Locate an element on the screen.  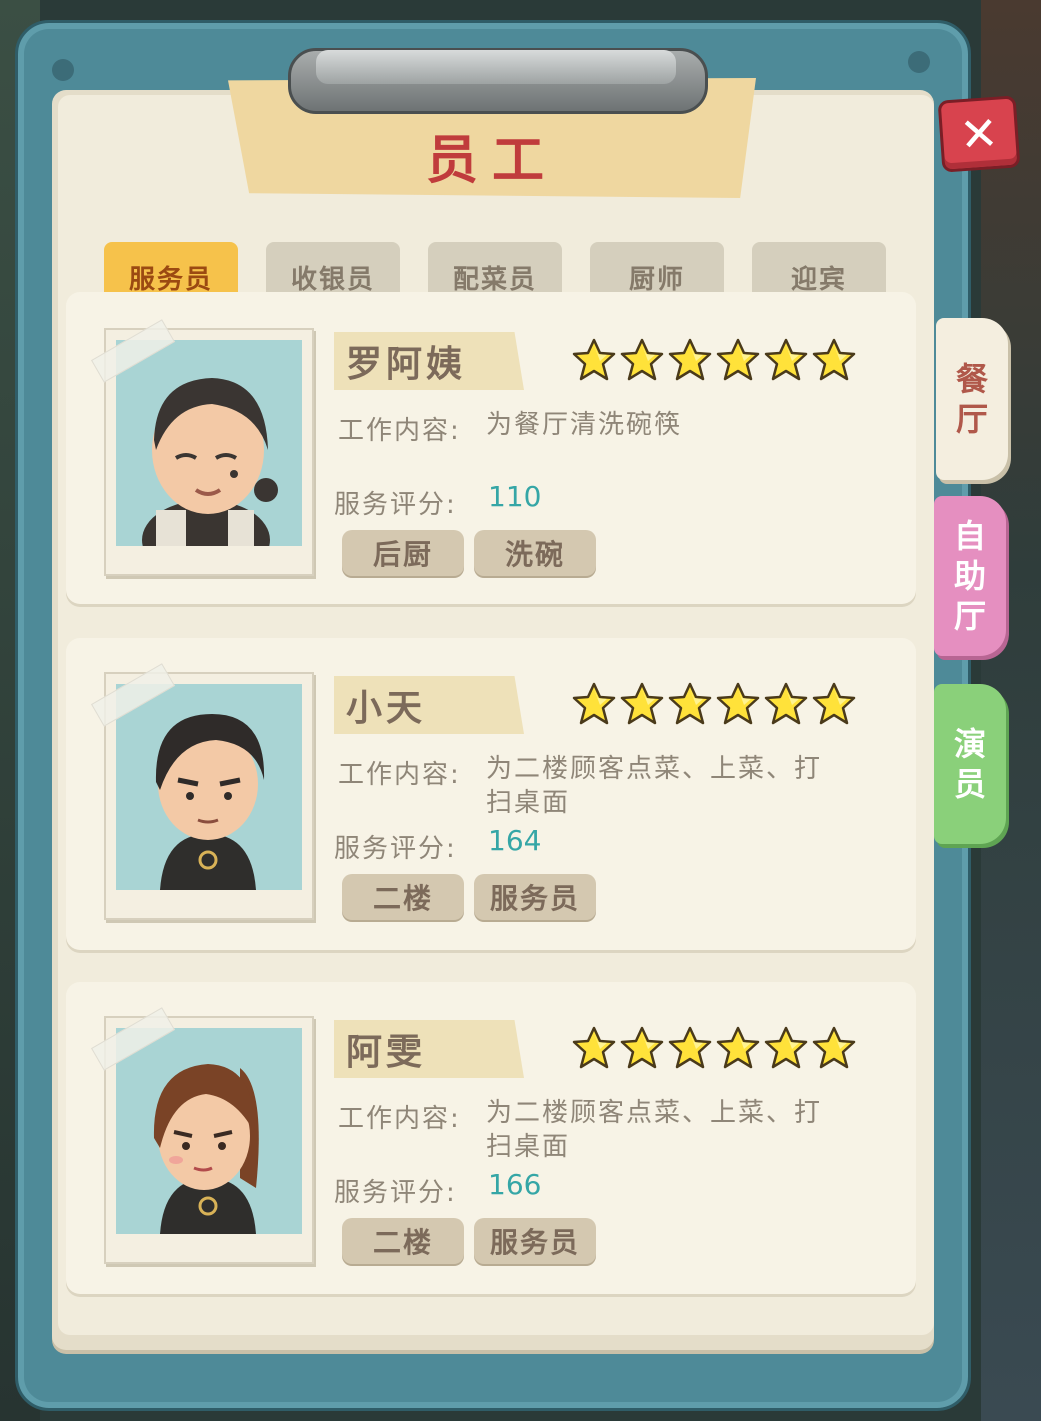
side-tab-buffet: 自助厅 is located at coordinates (970, 576).